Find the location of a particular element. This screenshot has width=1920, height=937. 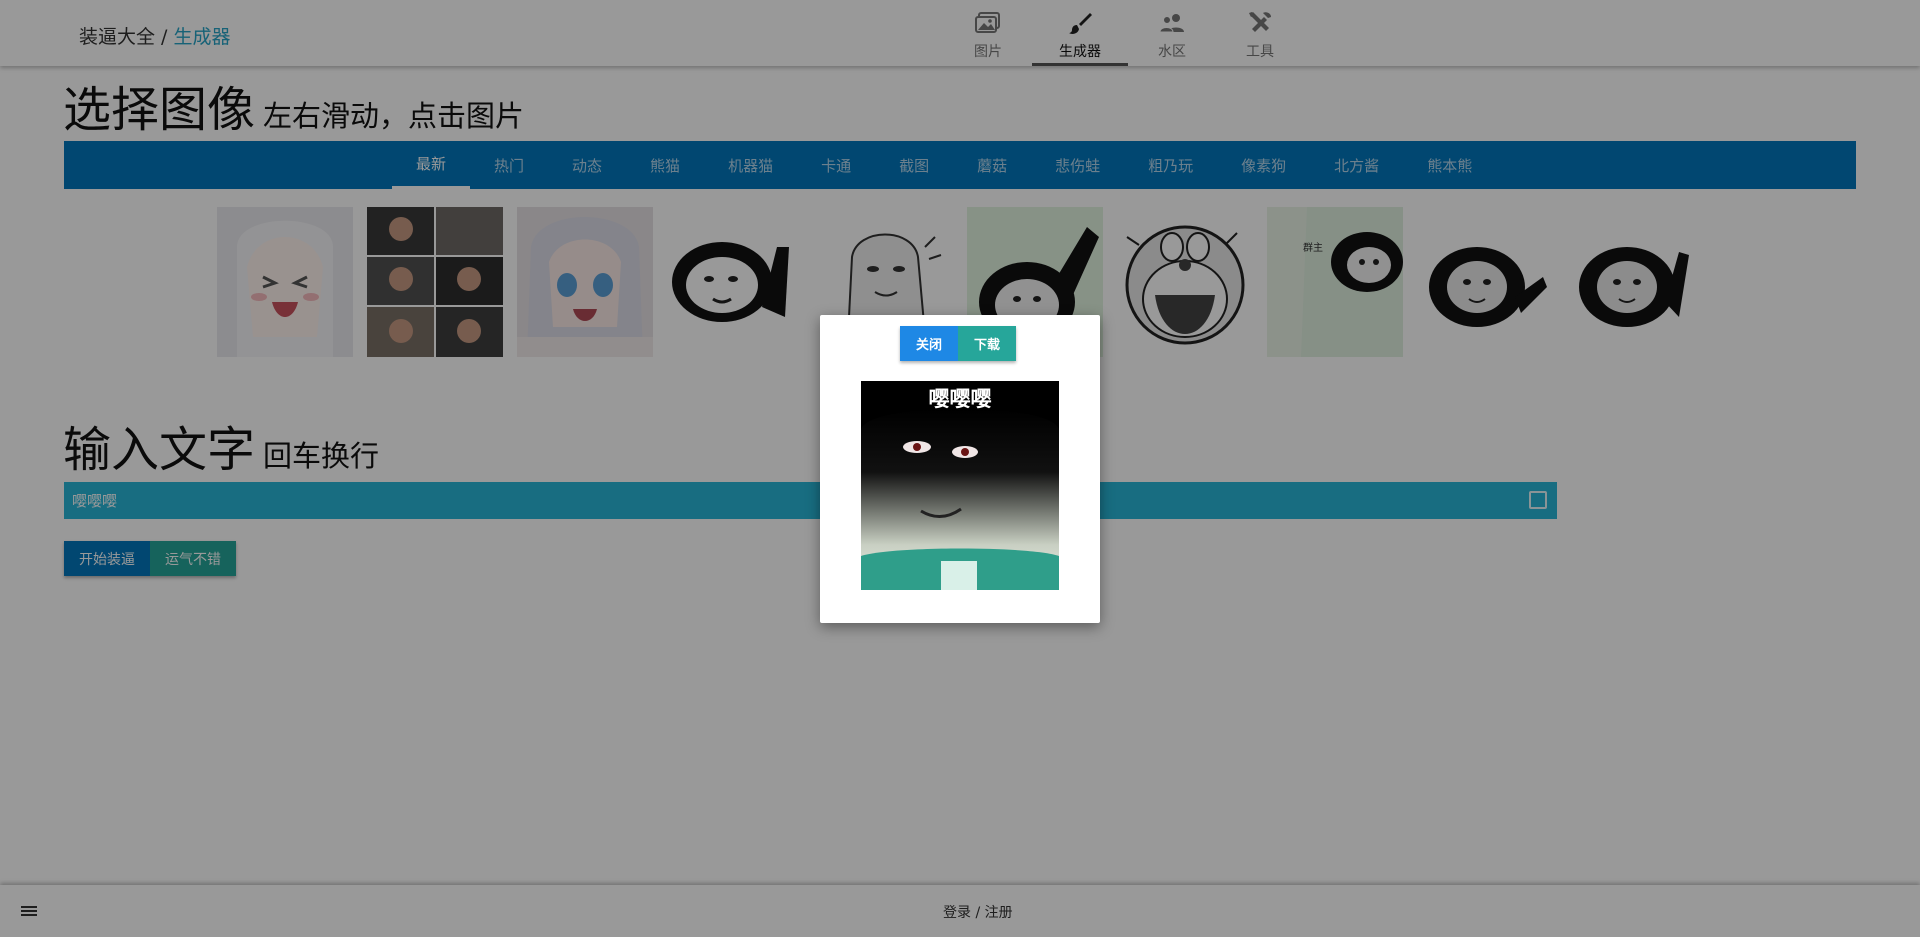

preview-caption: 嘤嘤嘤 is located at coordinates (960, 399).